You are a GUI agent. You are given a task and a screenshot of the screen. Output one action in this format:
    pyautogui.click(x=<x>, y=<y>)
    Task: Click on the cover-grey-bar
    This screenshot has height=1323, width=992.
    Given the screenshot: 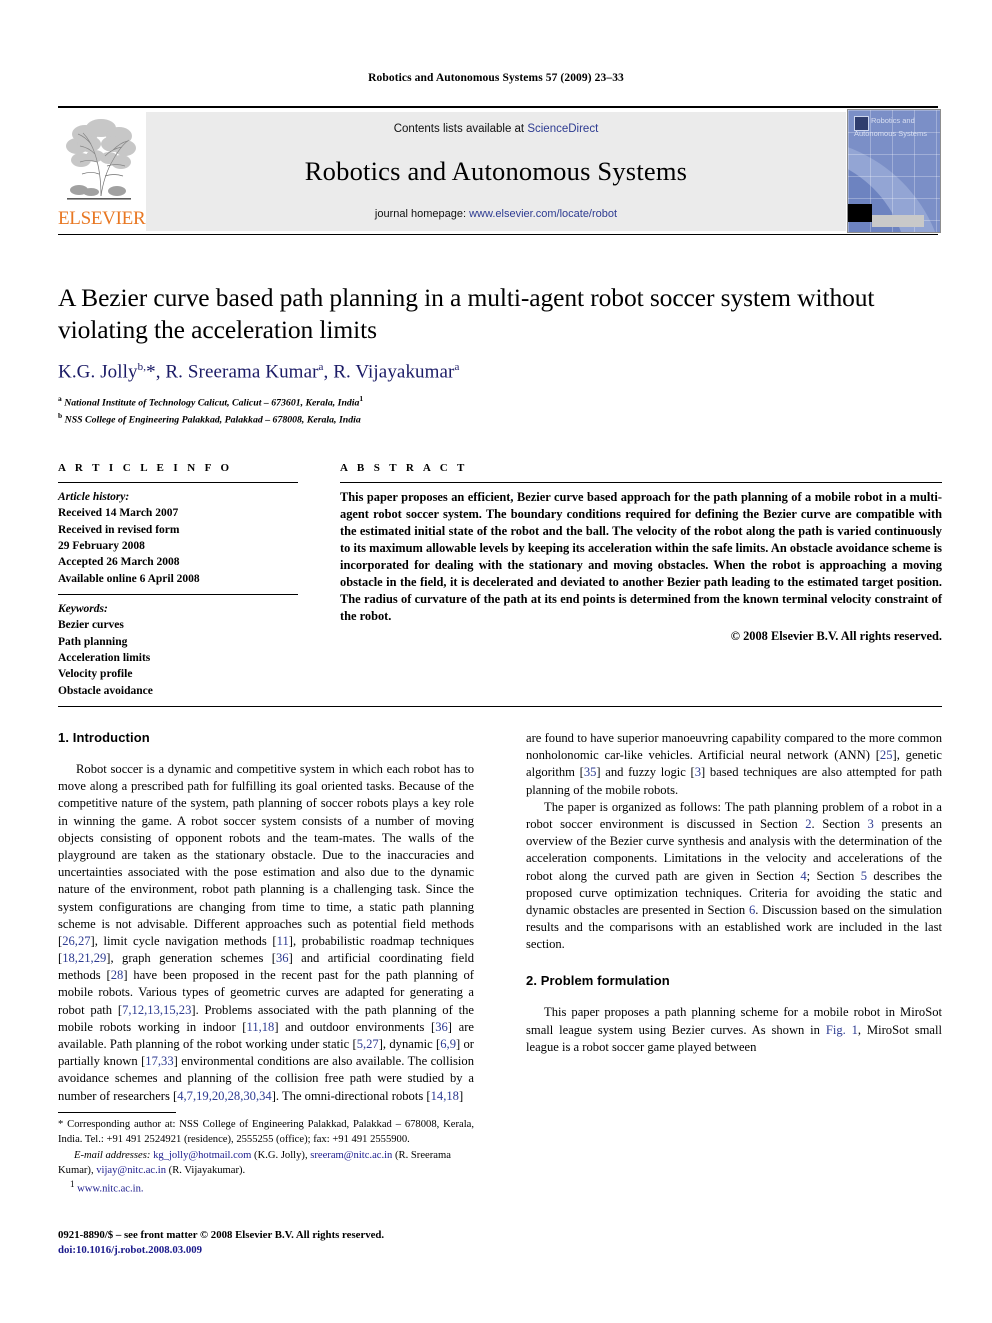 What is the action you would take?
    pyautogui.click(x=898, y=221)
    